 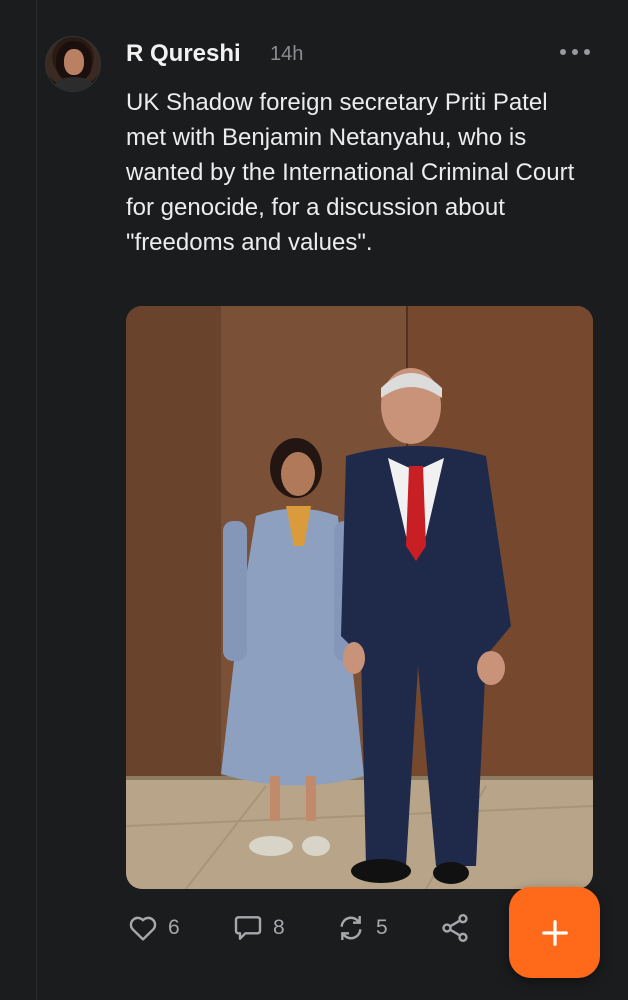 I want to click on compose-button, so click(x=554, y=932).